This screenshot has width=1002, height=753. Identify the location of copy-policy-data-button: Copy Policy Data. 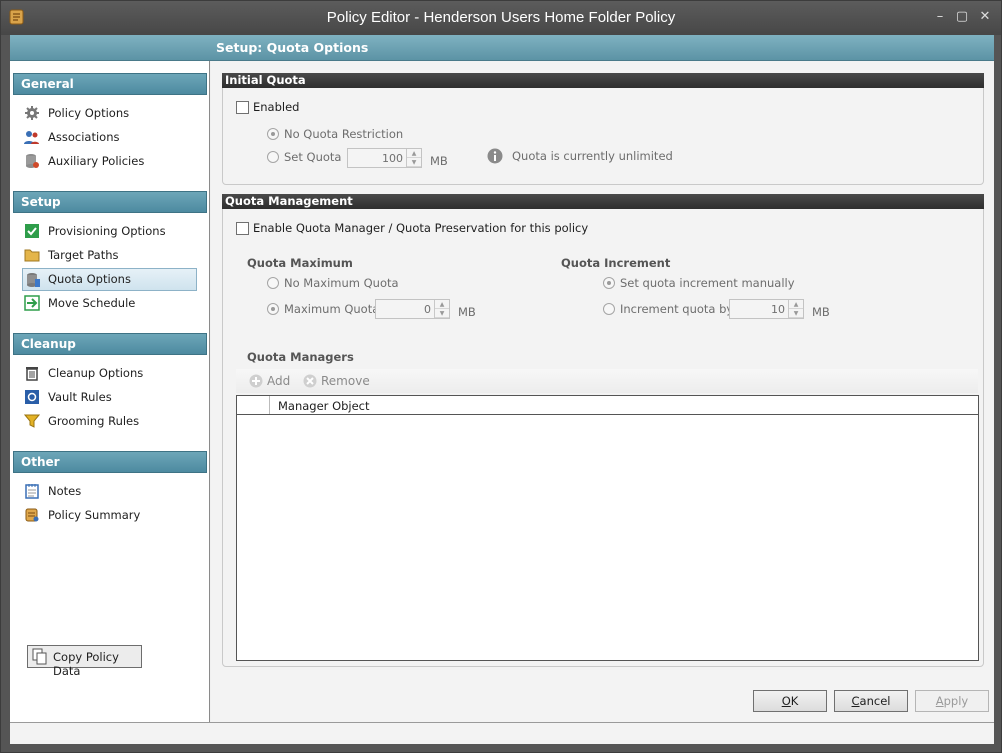
(84, 661).